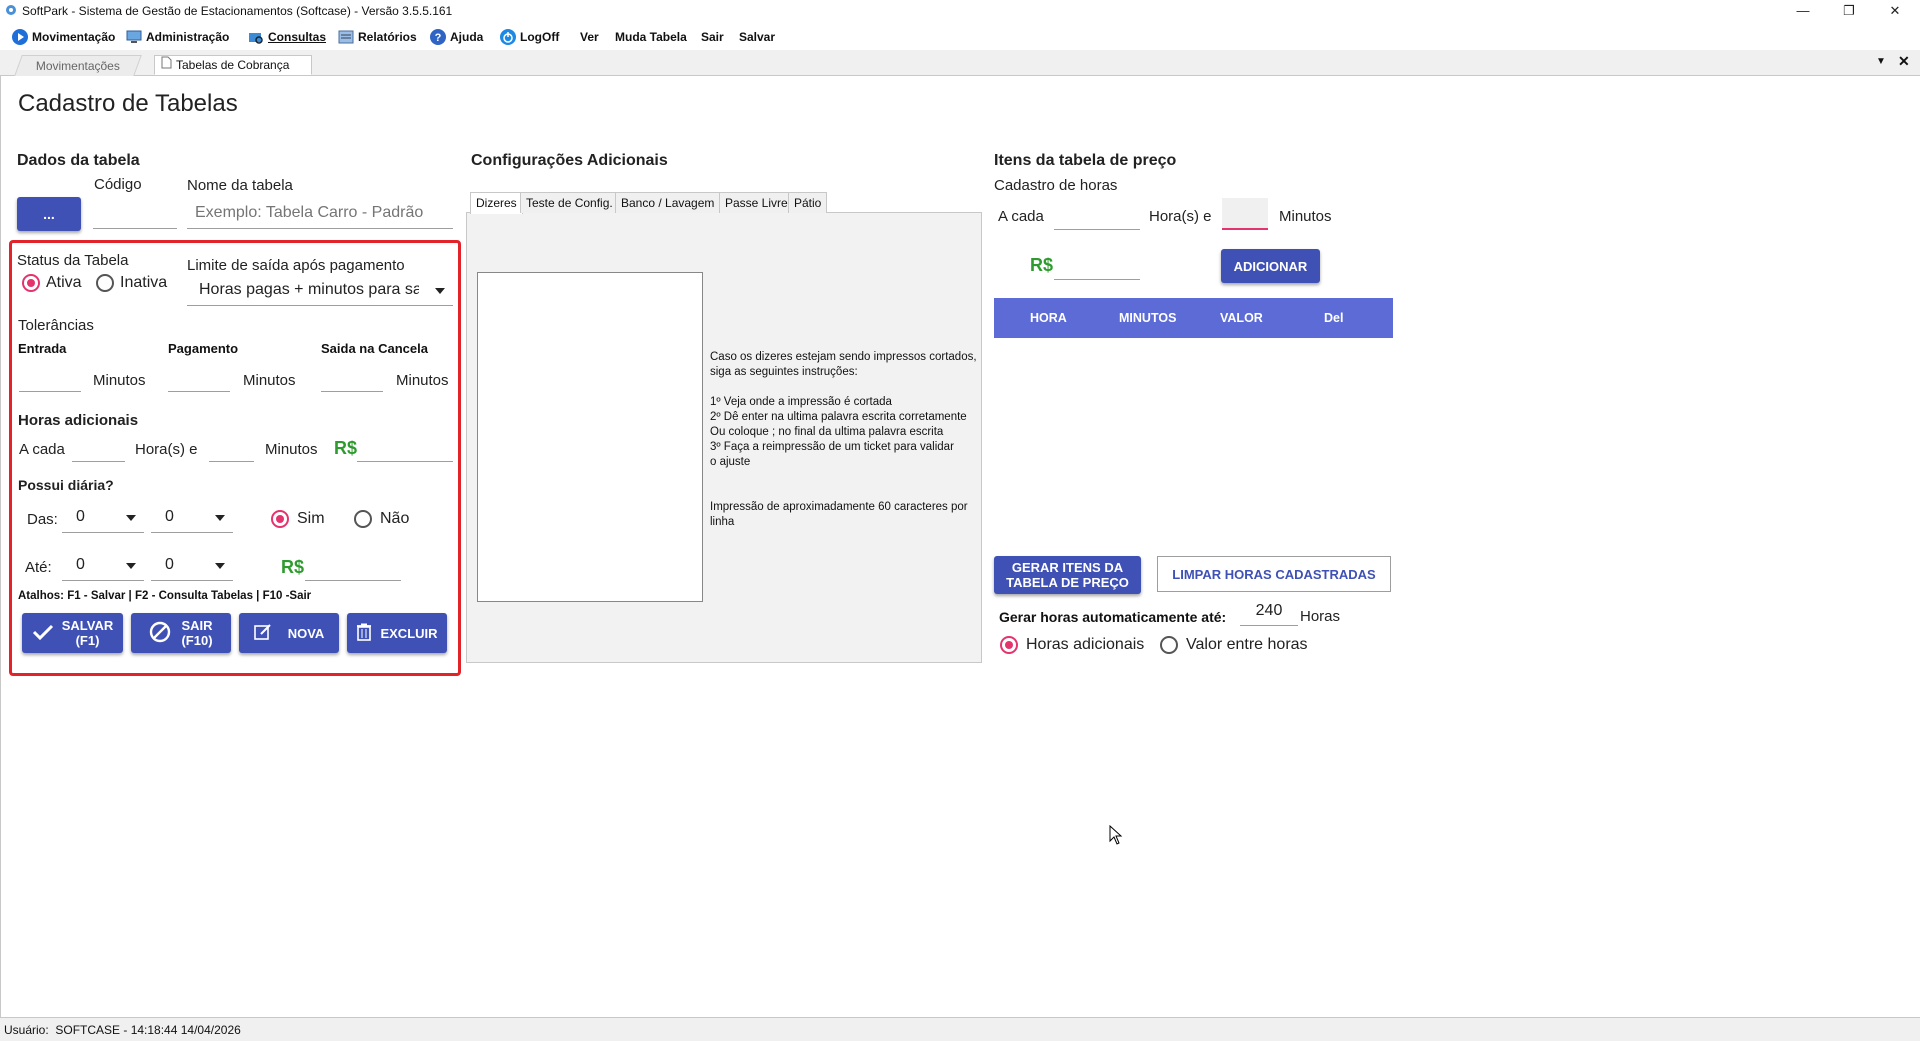 The image size is (1920, 1041). Describe the element at coordinates (808, 202) in the screenshot. I see `tab-patio: Pátio` at that location.